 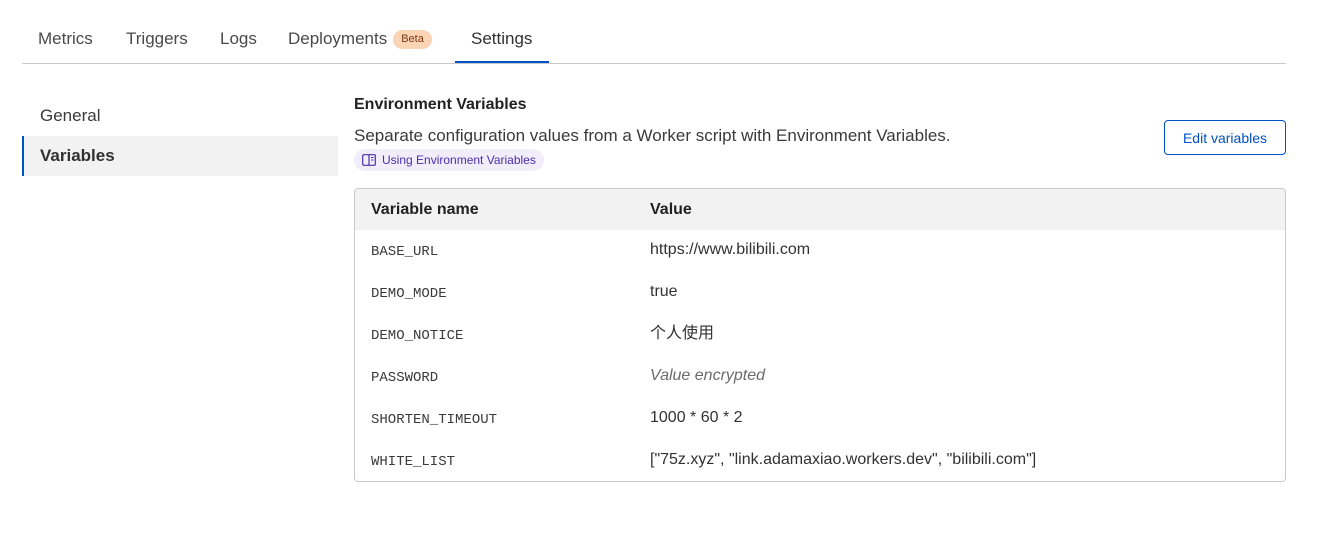 I want to click on active-tab-indicator, so click(x=502, y=62).